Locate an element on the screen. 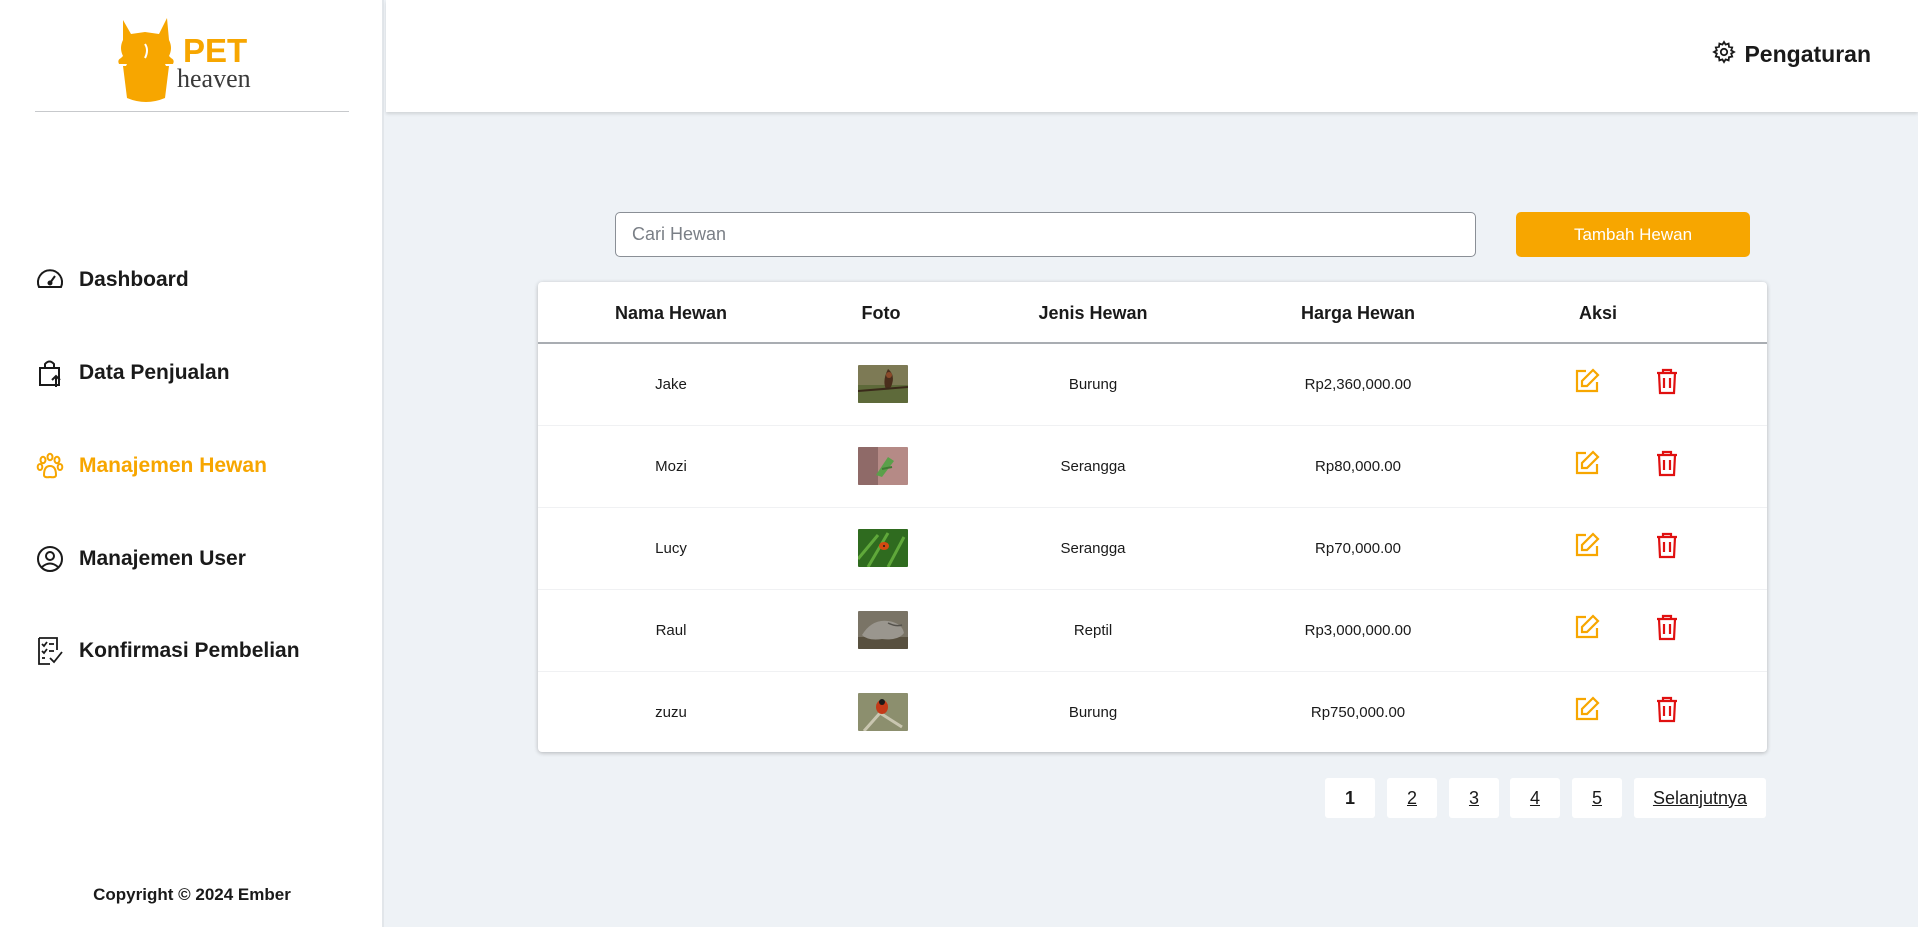 This screenshot has width=1918, height=927. logo-area: PET heaven is located at coordinates (192, 56).